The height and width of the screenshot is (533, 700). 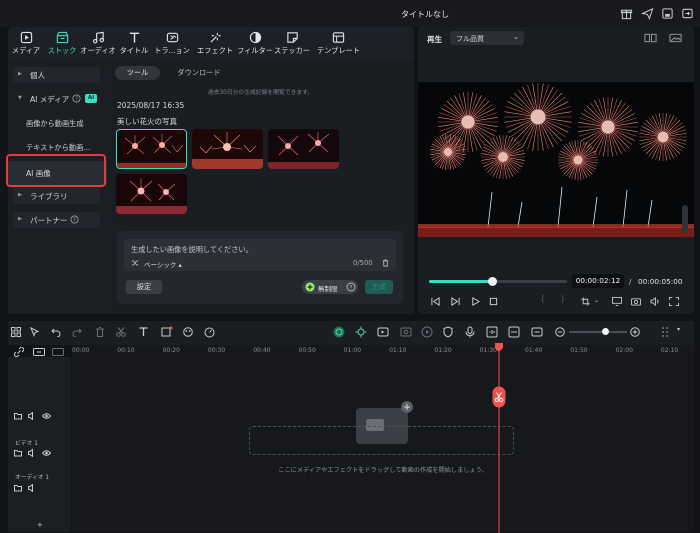 I want to click on tab-title: タイトル, so click(x=134, y=43).